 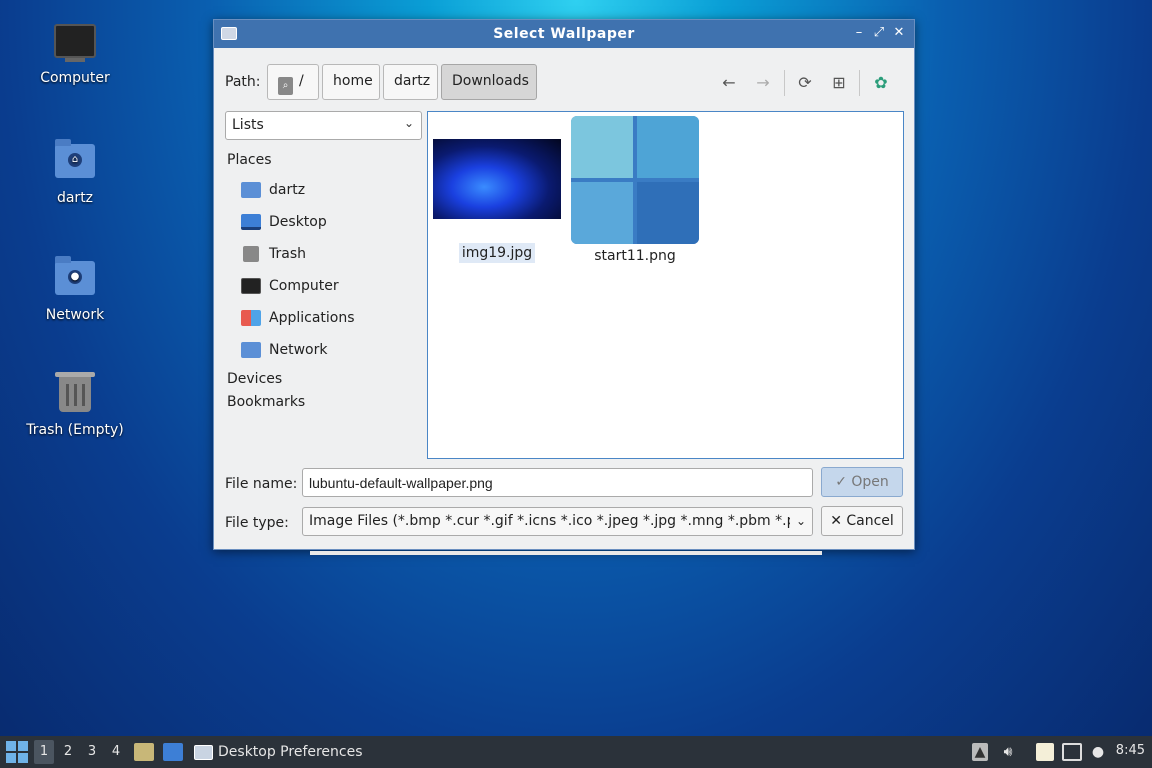 I want to click on network-folder-icon, so click(x=251, y=350).